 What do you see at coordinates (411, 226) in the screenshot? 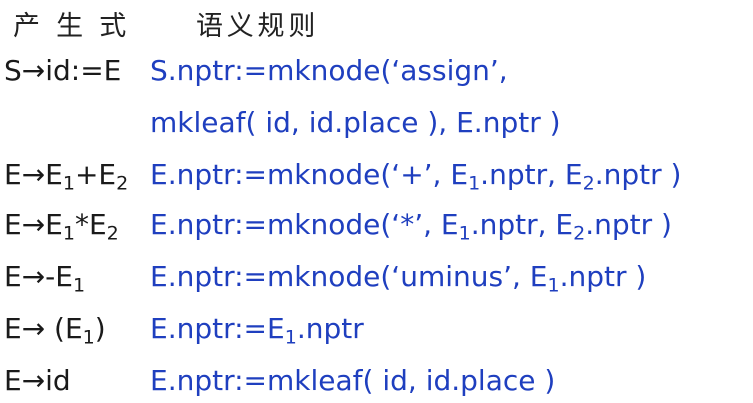
I see `semantic-rule-cell: E.nptr:=mknode(‘*’, E1.nptr, E2.nptr )` at bounding box center [411, 226].